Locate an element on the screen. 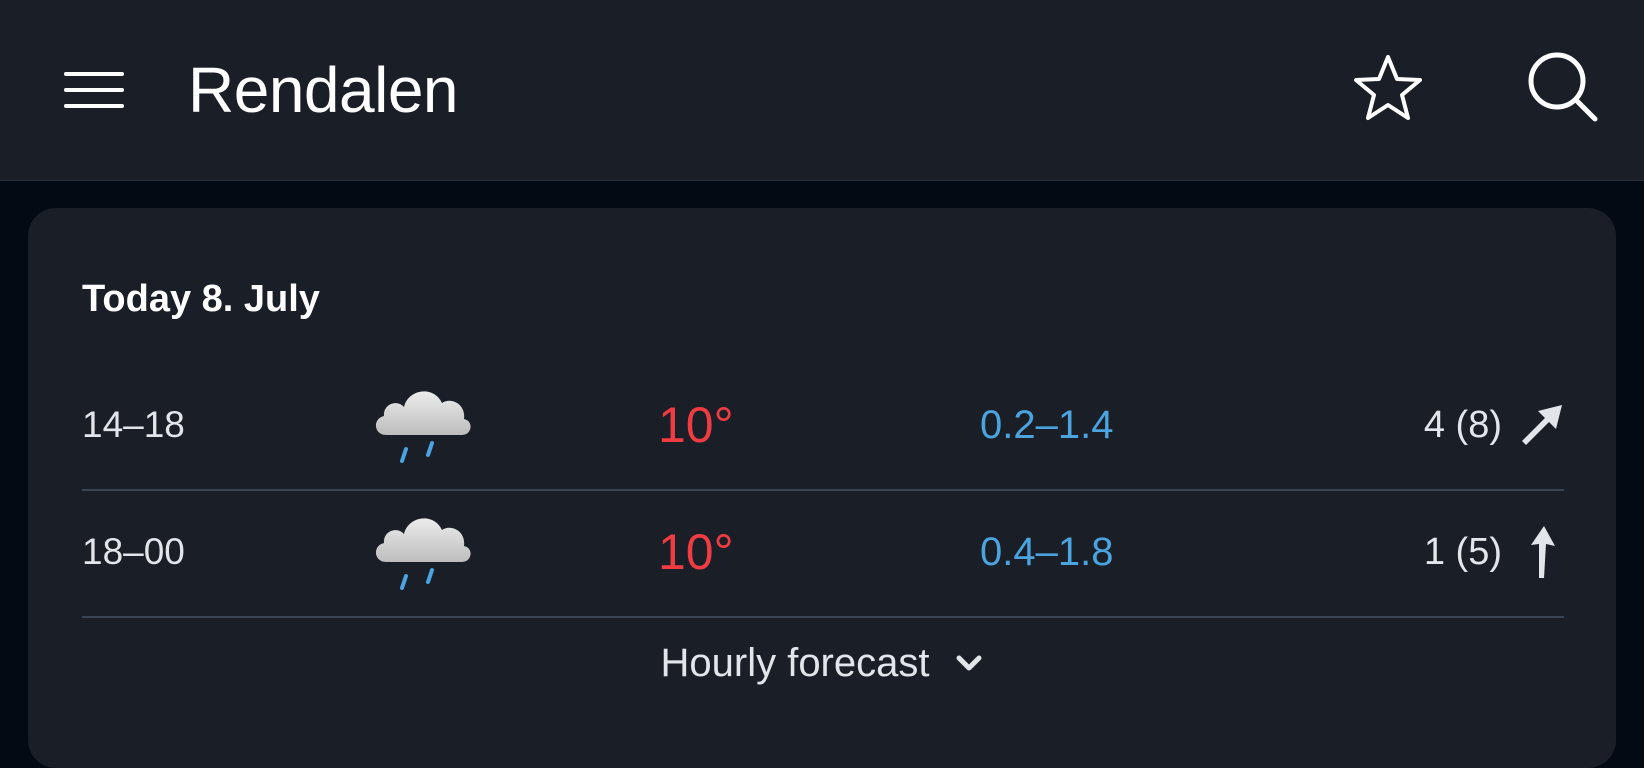  precipitation-value: 0.4–1.8 is located at coordinates (1047, 551).